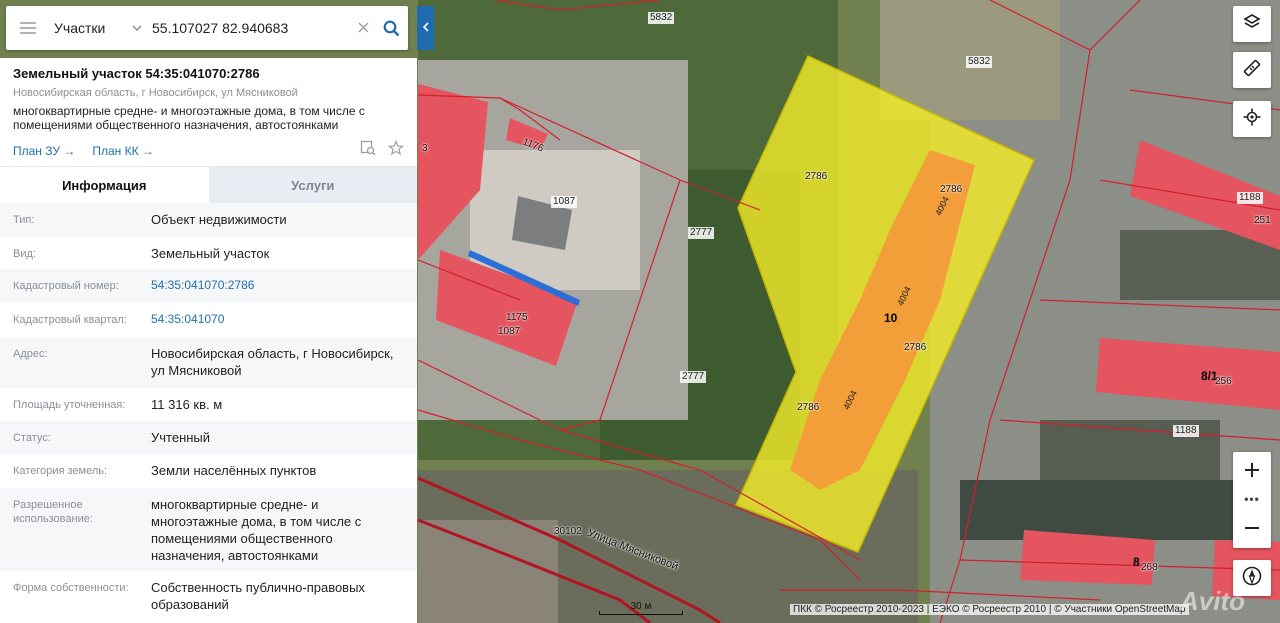 The image size is (1280, 623). Describe the element at coordinates (517, 317) in the screenshot. I see `map-label-parcel: 1175` at that location.